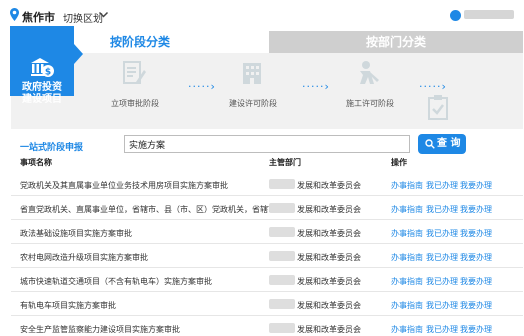  Describe the element at coordinates (267, 144) in the screenshot. I see `search-input` at that location.